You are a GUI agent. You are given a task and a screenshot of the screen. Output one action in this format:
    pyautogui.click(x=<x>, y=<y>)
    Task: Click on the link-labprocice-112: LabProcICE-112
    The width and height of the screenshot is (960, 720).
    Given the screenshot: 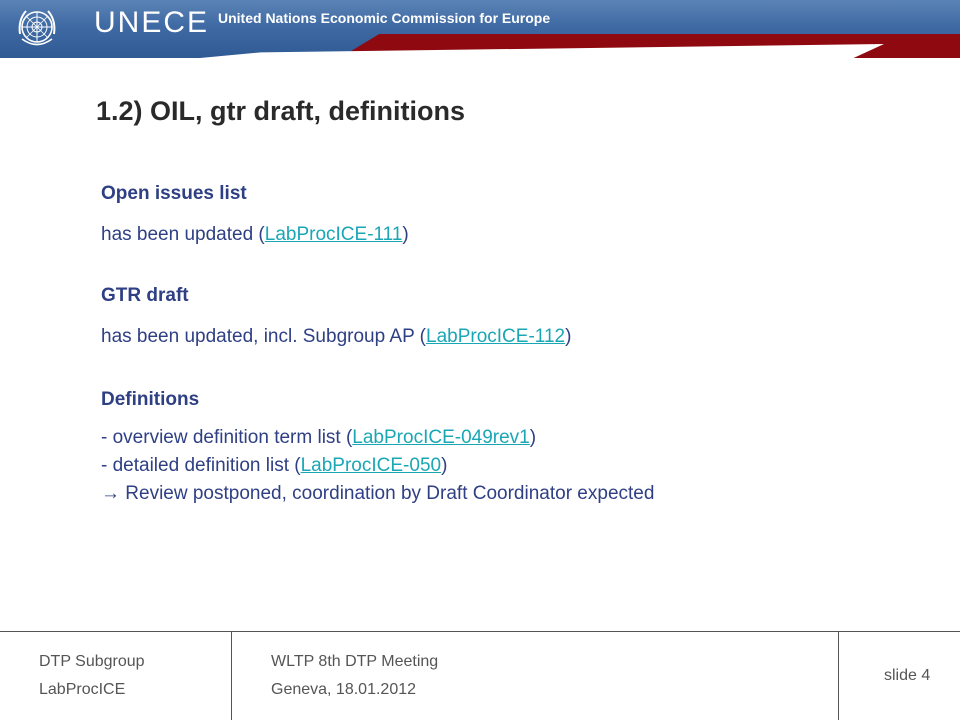 What is the action you would take?
    pyautogui.click(x=495, y=336)
    